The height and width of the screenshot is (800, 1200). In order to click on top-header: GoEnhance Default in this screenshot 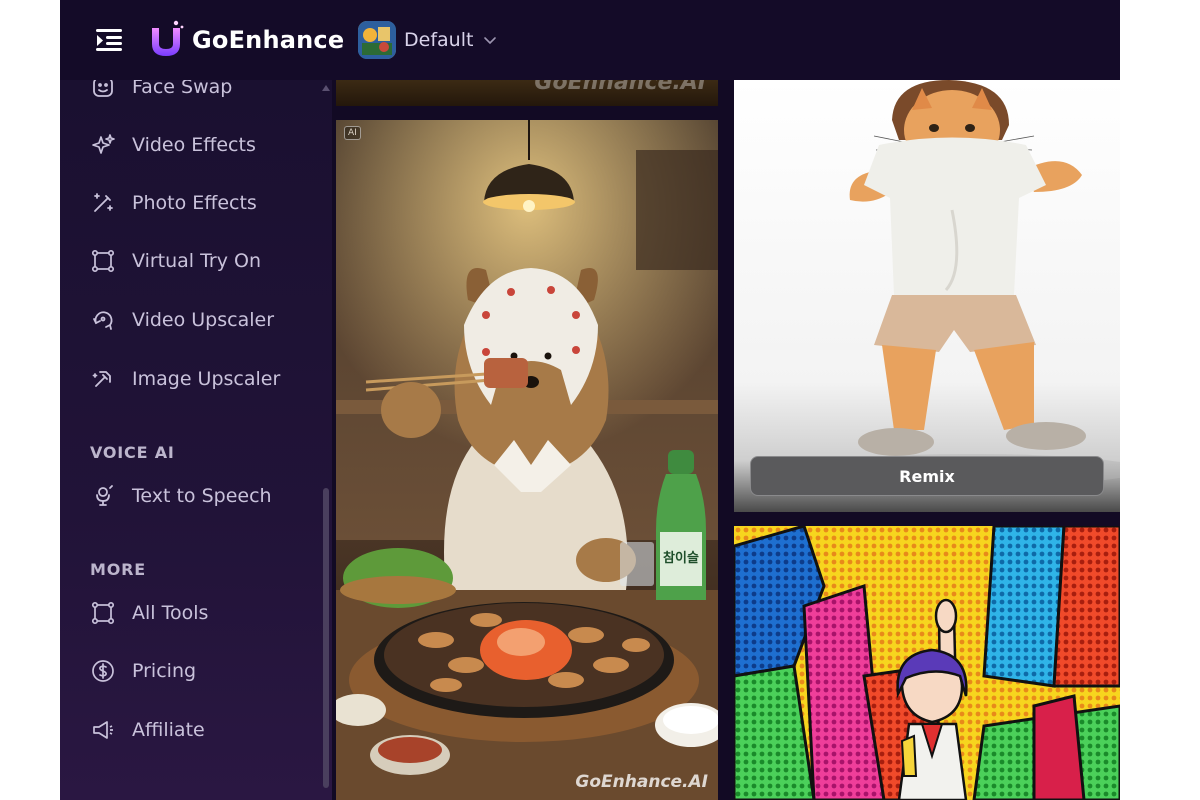, I will do `click(590, 40)`.